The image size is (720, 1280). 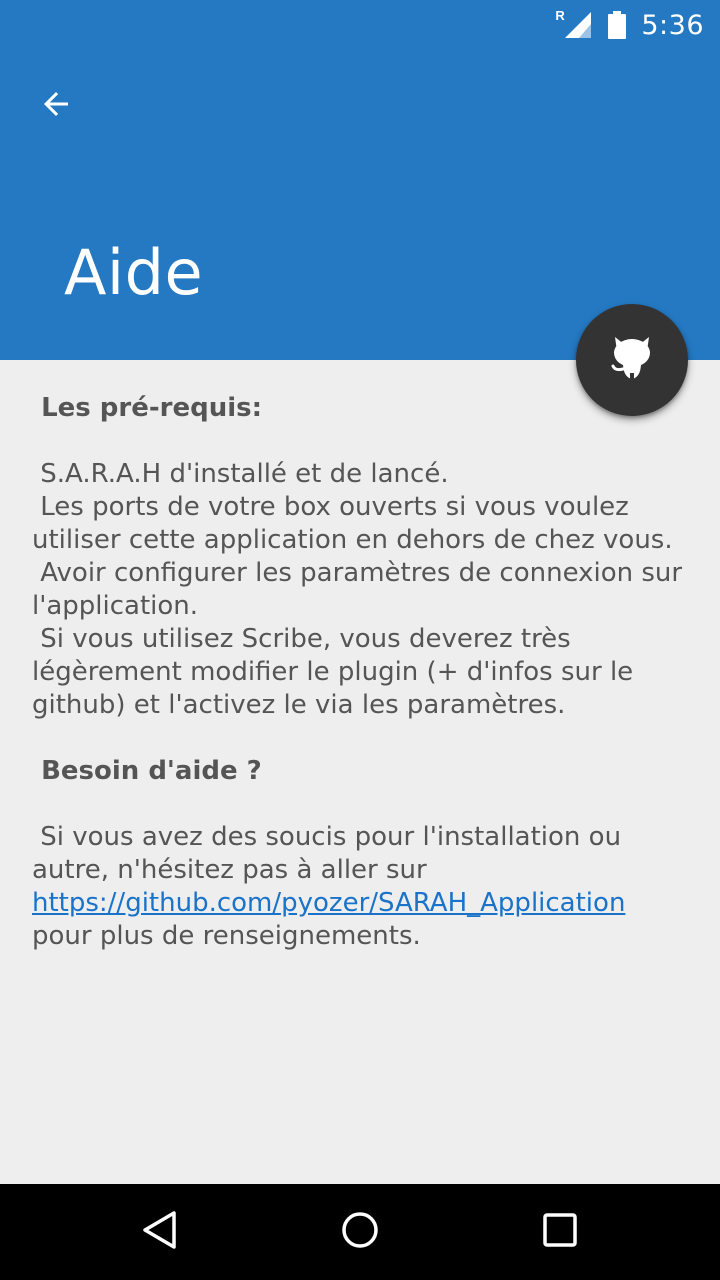 I want to click on help-heading: Besoin d'aide ?, so click(x=362, y=771).